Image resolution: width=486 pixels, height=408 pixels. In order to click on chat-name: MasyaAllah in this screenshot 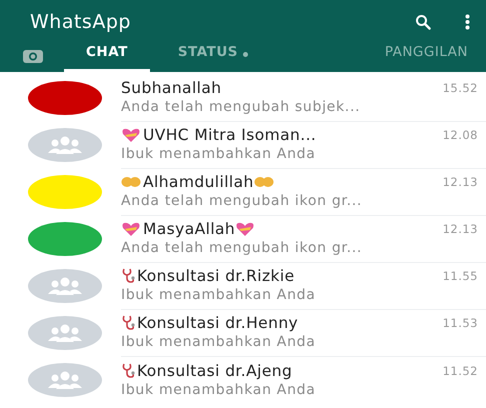, I will do `click(189, 229)`.